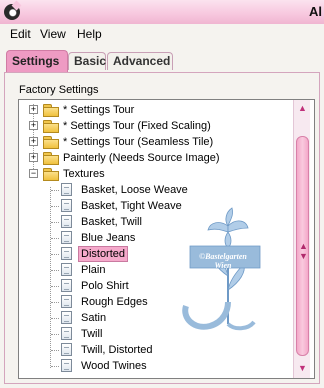 The width and height of the screenshot is (324, 388). Describe the element at coordinates (156, 110) in the screenshot. I see `tree-folder-settings-tour: + * Settings Tour` at that location.